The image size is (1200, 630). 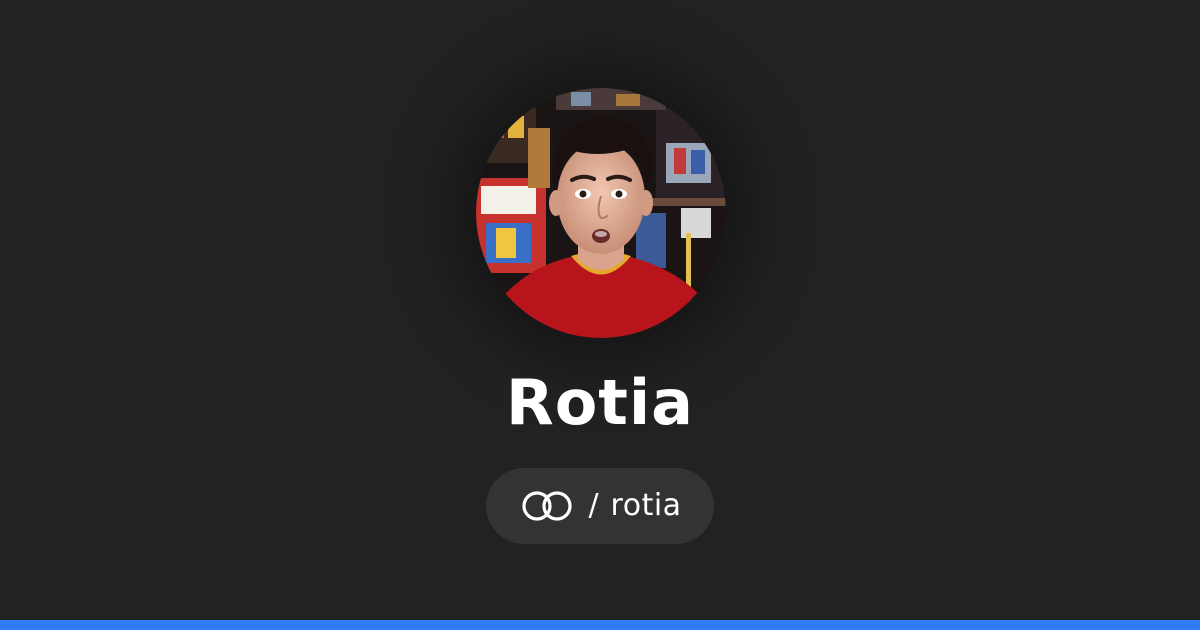 I want to click on avatar, so click(x=601, y=213).